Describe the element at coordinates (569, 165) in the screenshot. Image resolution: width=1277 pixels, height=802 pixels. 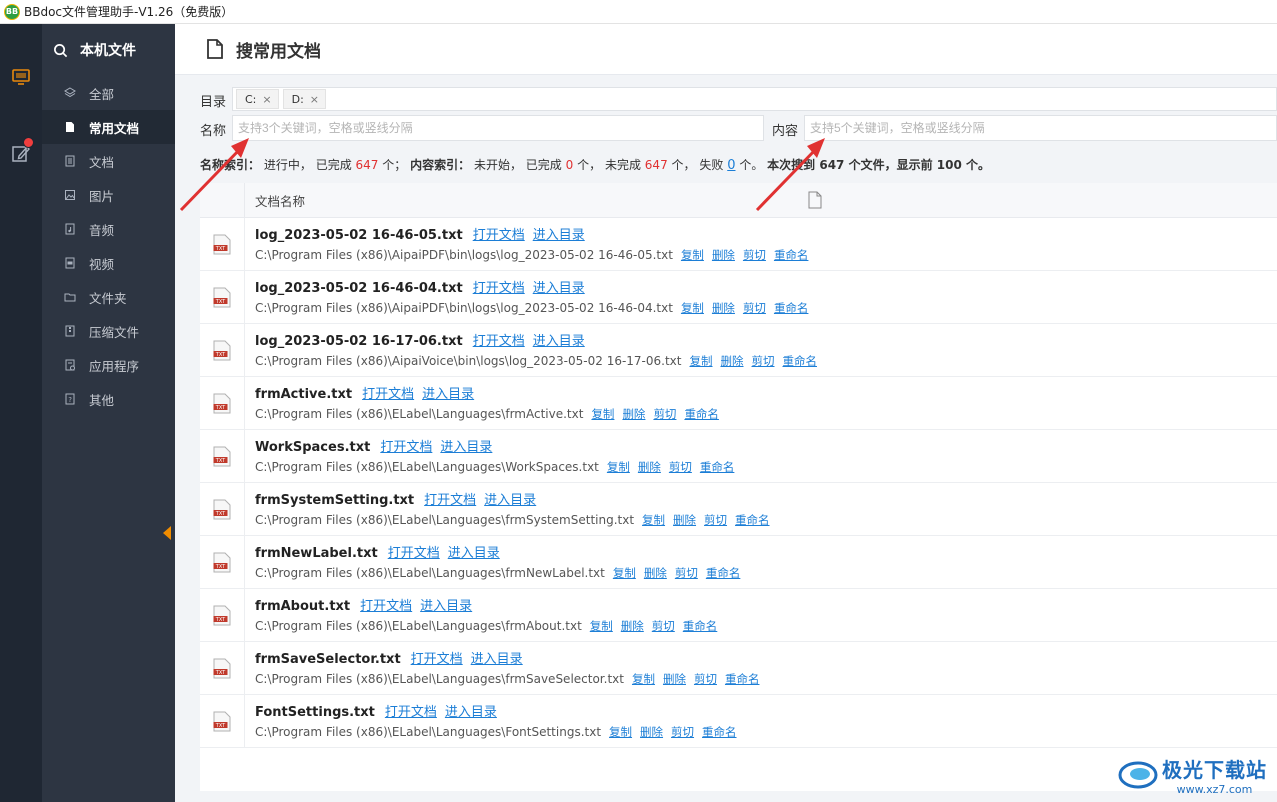
I see `content-done-count: 0` at that location.